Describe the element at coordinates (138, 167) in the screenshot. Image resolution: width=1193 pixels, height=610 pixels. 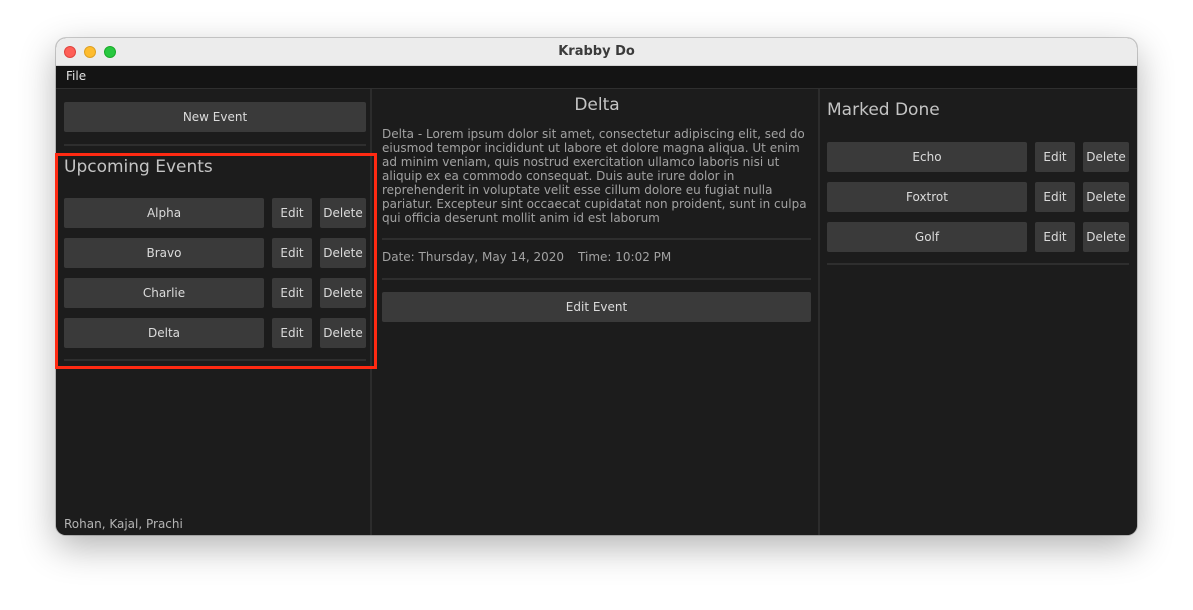
I see `upcoming-events-heading: Upcoming Events` at that location.